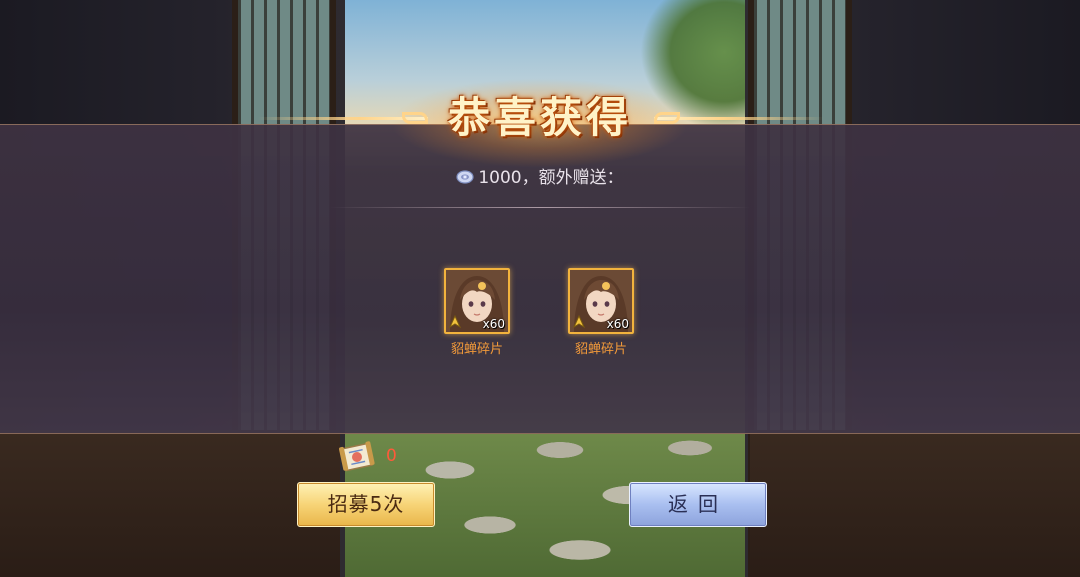  Describe the element at coordinates (465, 175) in the screenshot. I see `coin-icon` at that location.